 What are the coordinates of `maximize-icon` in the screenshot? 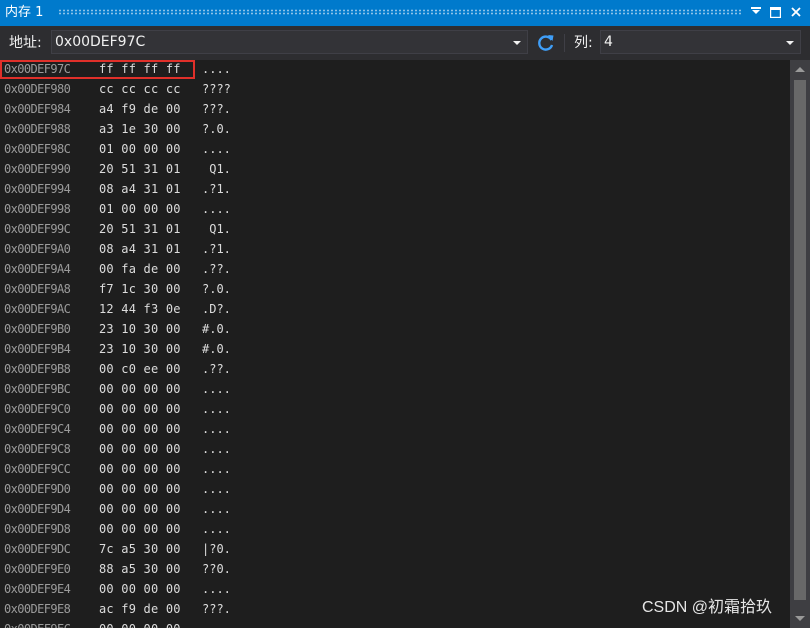 It's located at (775, 13).